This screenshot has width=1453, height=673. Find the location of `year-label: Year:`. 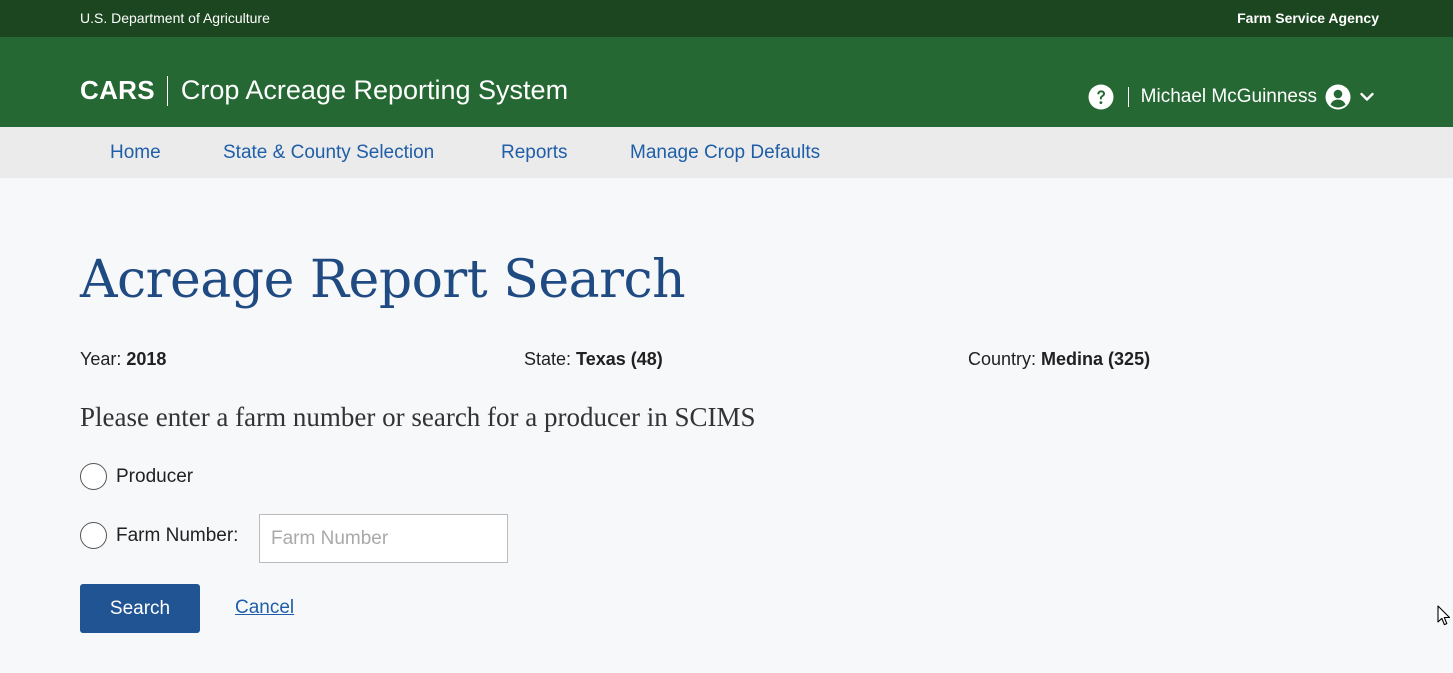

year-label: Year: is located at coordinates (101, 359).